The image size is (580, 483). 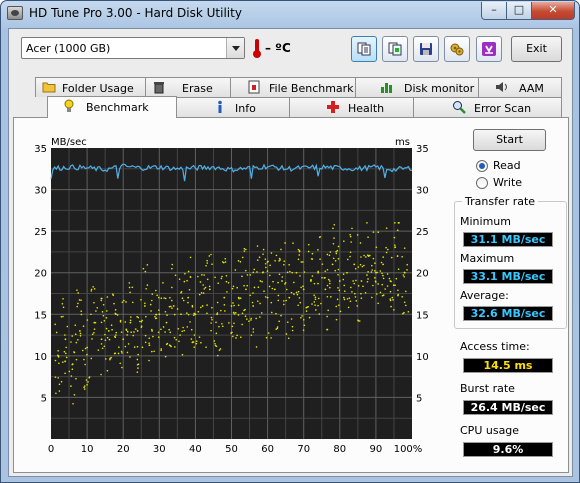 I want to click on tab-label: Error Scan, so click(x=503, y=108).